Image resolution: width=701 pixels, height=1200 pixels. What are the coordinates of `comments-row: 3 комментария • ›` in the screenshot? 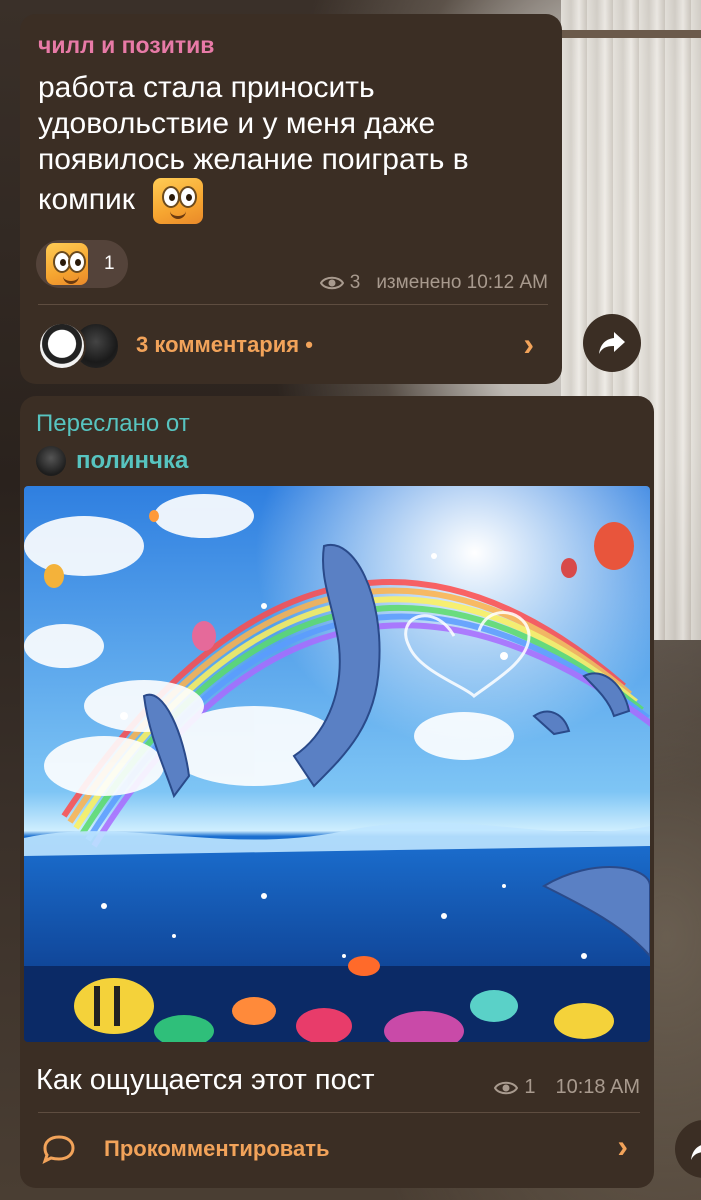 It's located at (293, 346).